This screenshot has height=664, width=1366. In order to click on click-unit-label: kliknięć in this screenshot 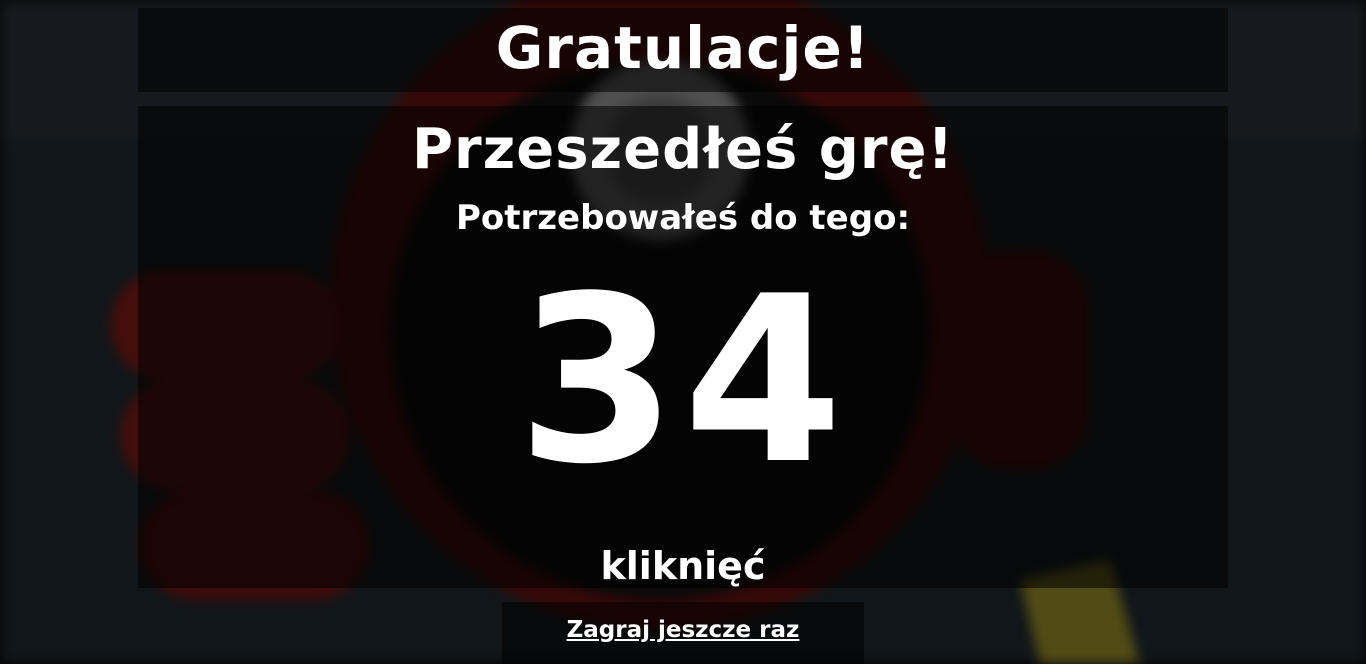, I will do `click(683, 566)`.